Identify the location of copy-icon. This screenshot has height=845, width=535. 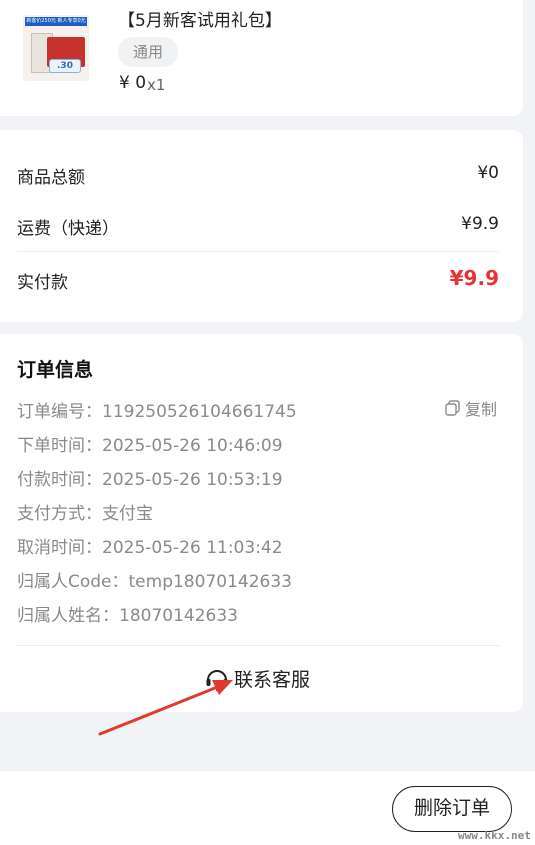
(452, 408).